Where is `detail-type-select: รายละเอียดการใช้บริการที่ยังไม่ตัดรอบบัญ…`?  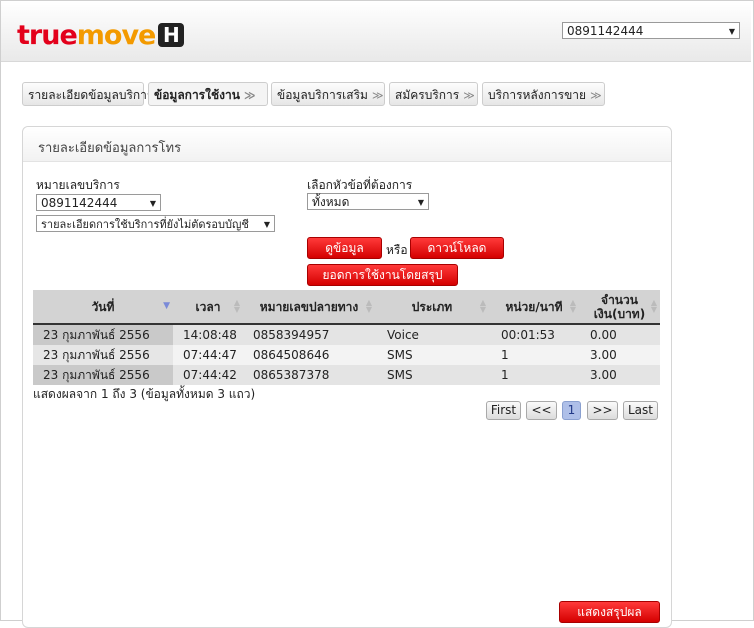 detail-type-select: รายละเอียดการใช้บริการที่ยังไม่ตัดรอบบัญ… is located at coordinates (155, 223).